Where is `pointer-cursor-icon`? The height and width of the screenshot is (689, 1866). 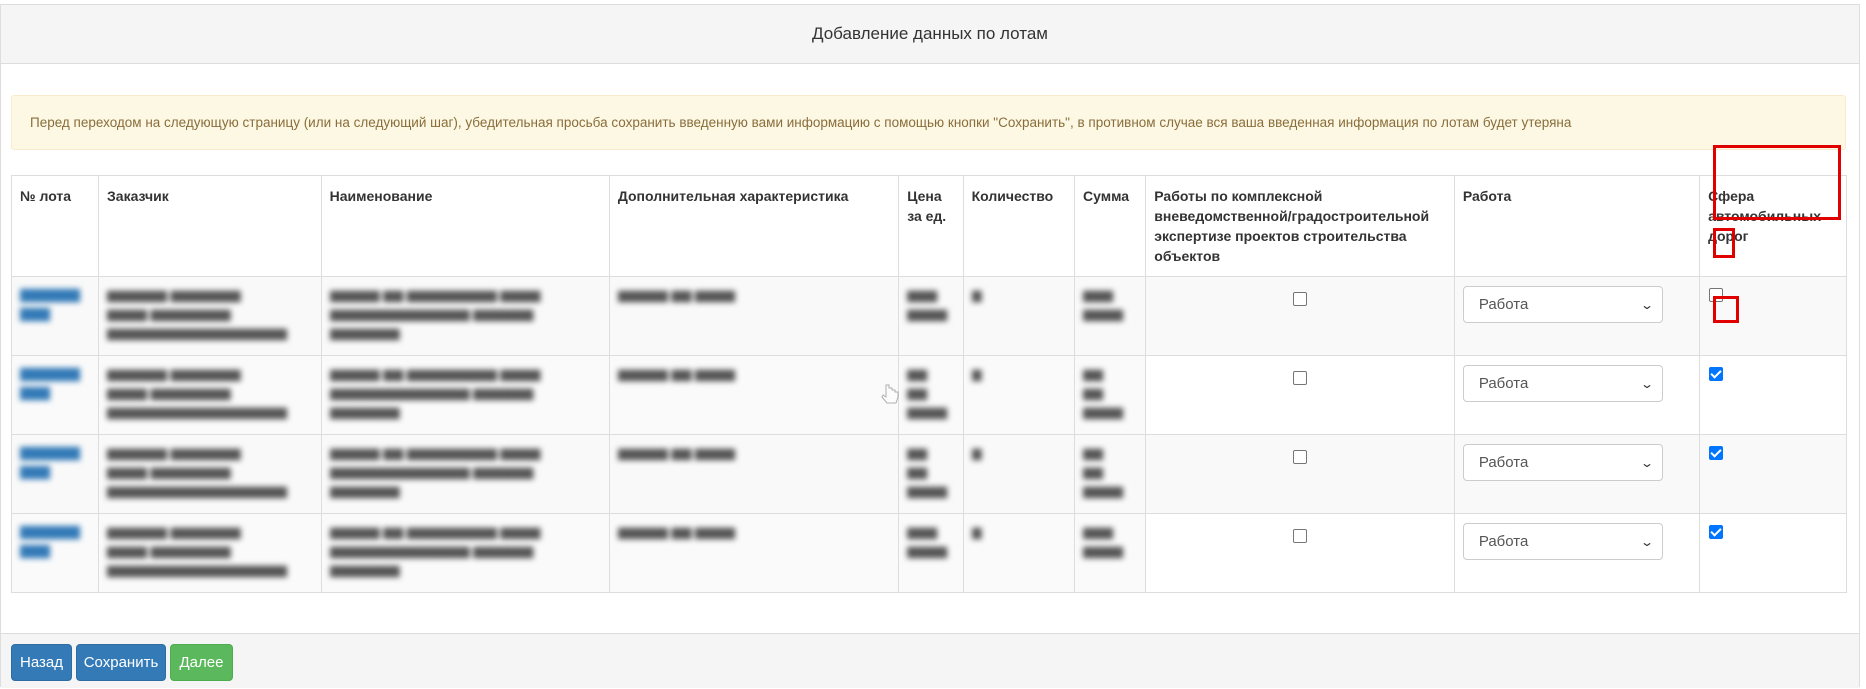
pointer-cursor-icon is located at coordinates (890, 394).